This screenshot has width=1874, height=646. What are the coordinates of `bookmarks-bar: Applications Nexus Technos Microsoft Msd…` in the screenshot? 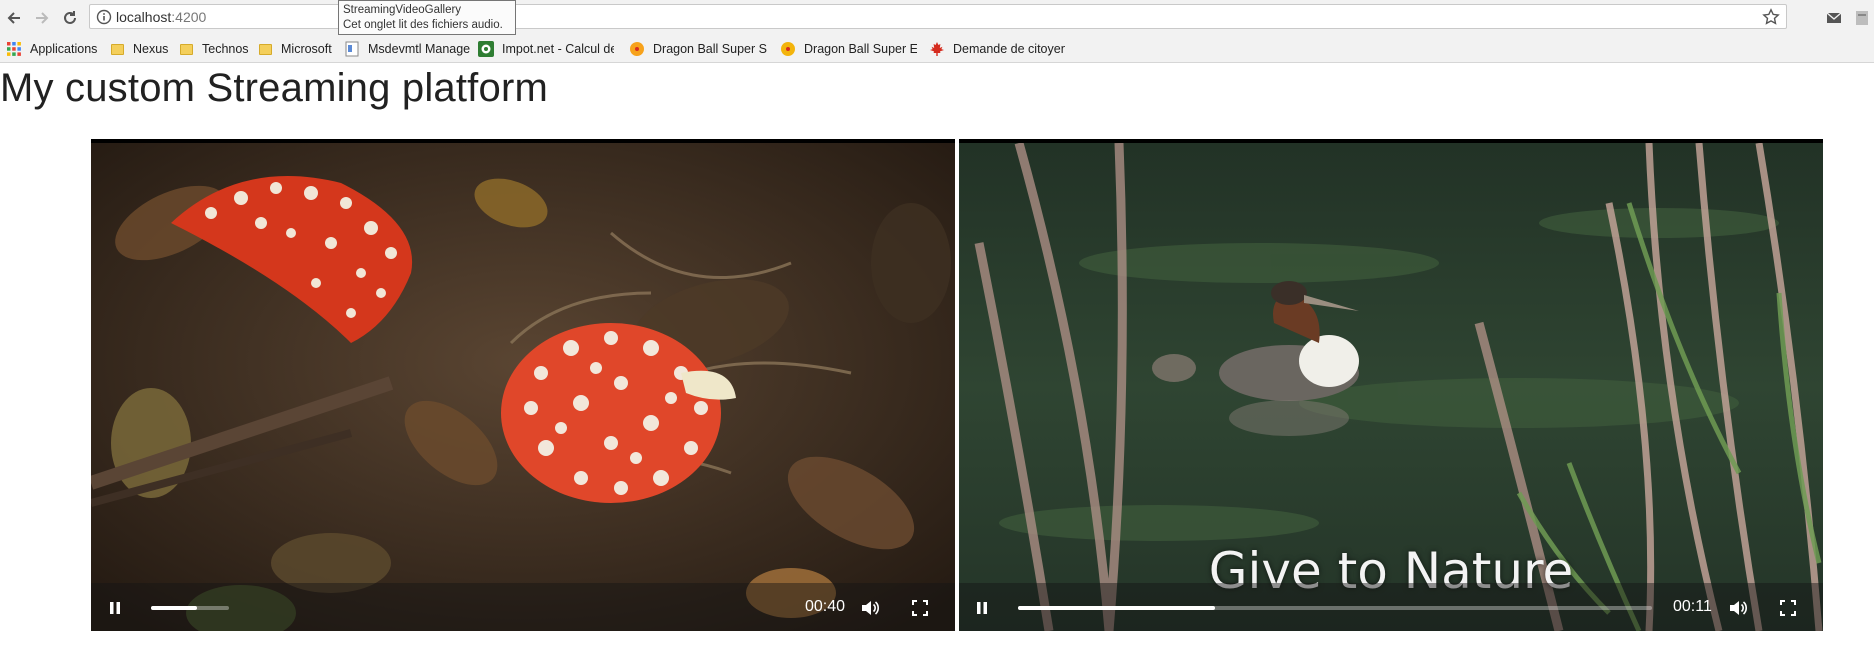 It's located at (937, 49).